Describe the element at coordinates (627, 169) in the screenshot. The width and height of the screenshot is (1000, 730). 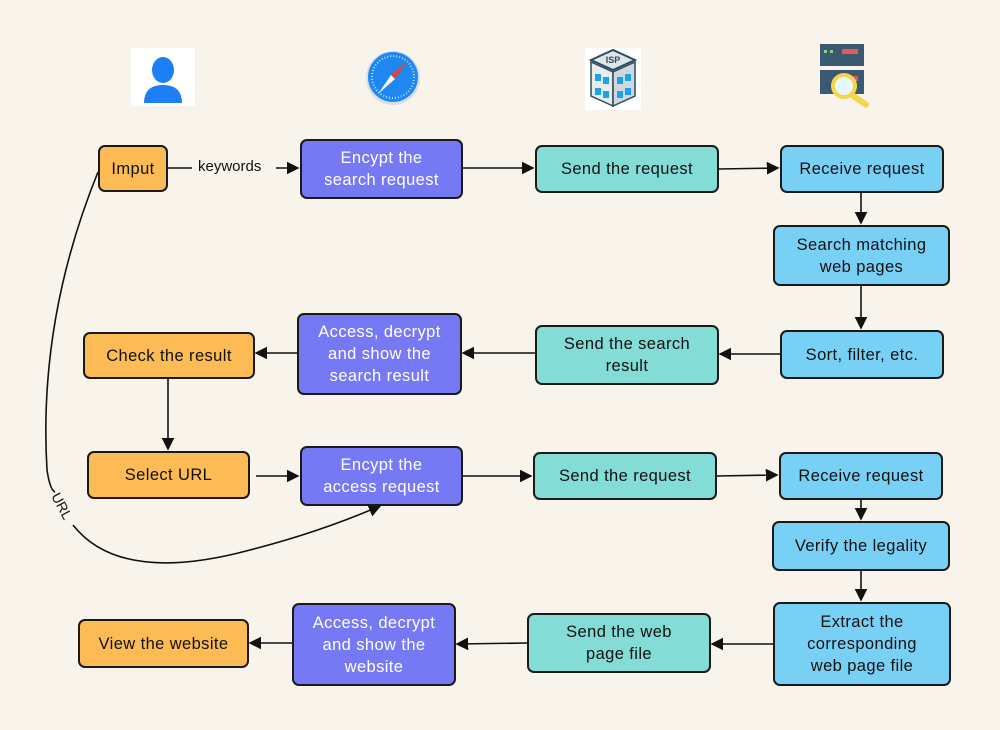
I see `node-send-request: Send the request` at that location.